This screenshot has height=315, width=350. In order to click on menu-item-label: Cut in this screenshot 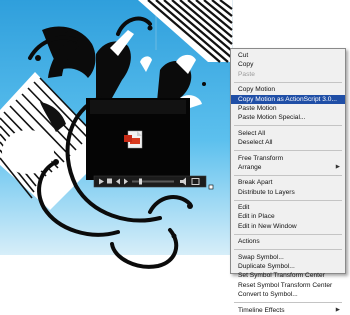, I will do `click(243, 55)`.